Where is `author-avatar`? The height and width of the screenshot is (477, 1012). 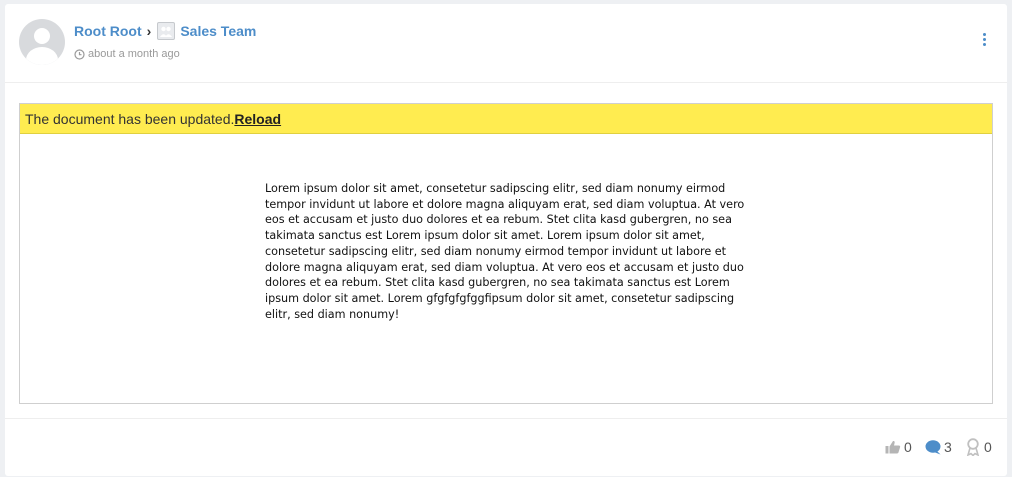 author-avatar is located at coordinates (42, 42).